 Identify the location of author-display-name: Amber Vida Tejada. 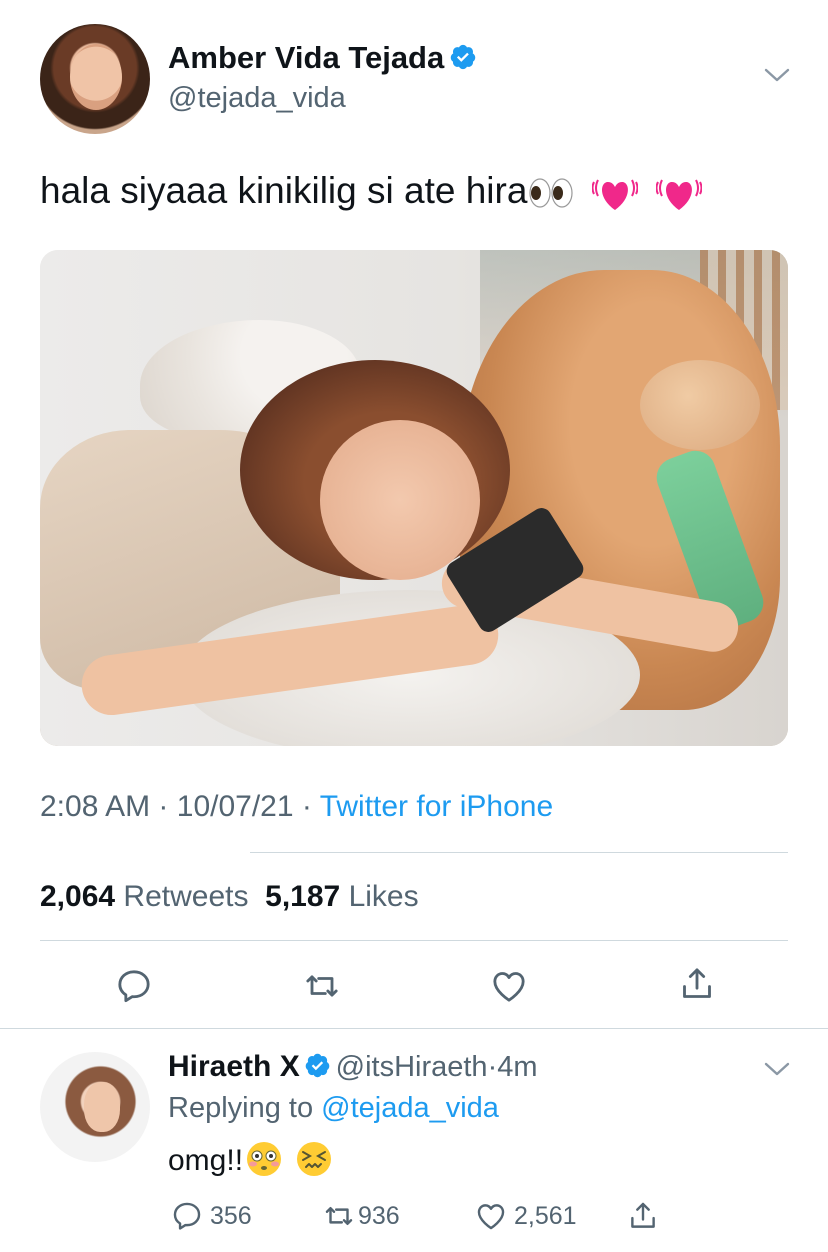
(306, 57).